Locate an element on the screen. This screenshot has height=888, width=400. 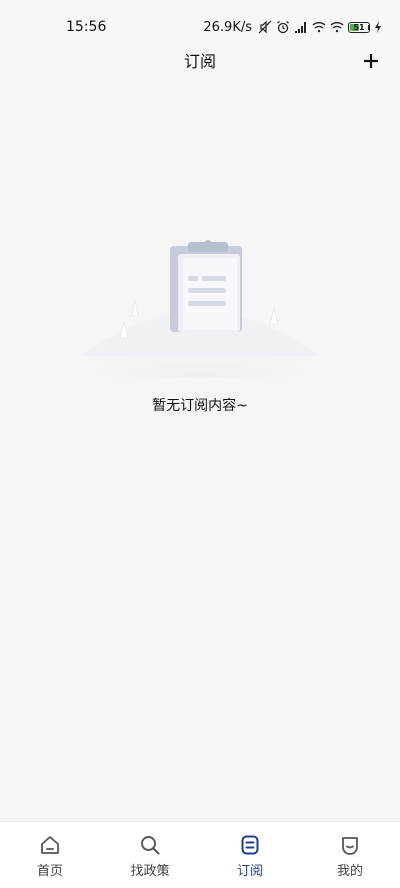
profile-icon is located at coordinates (350, 846).